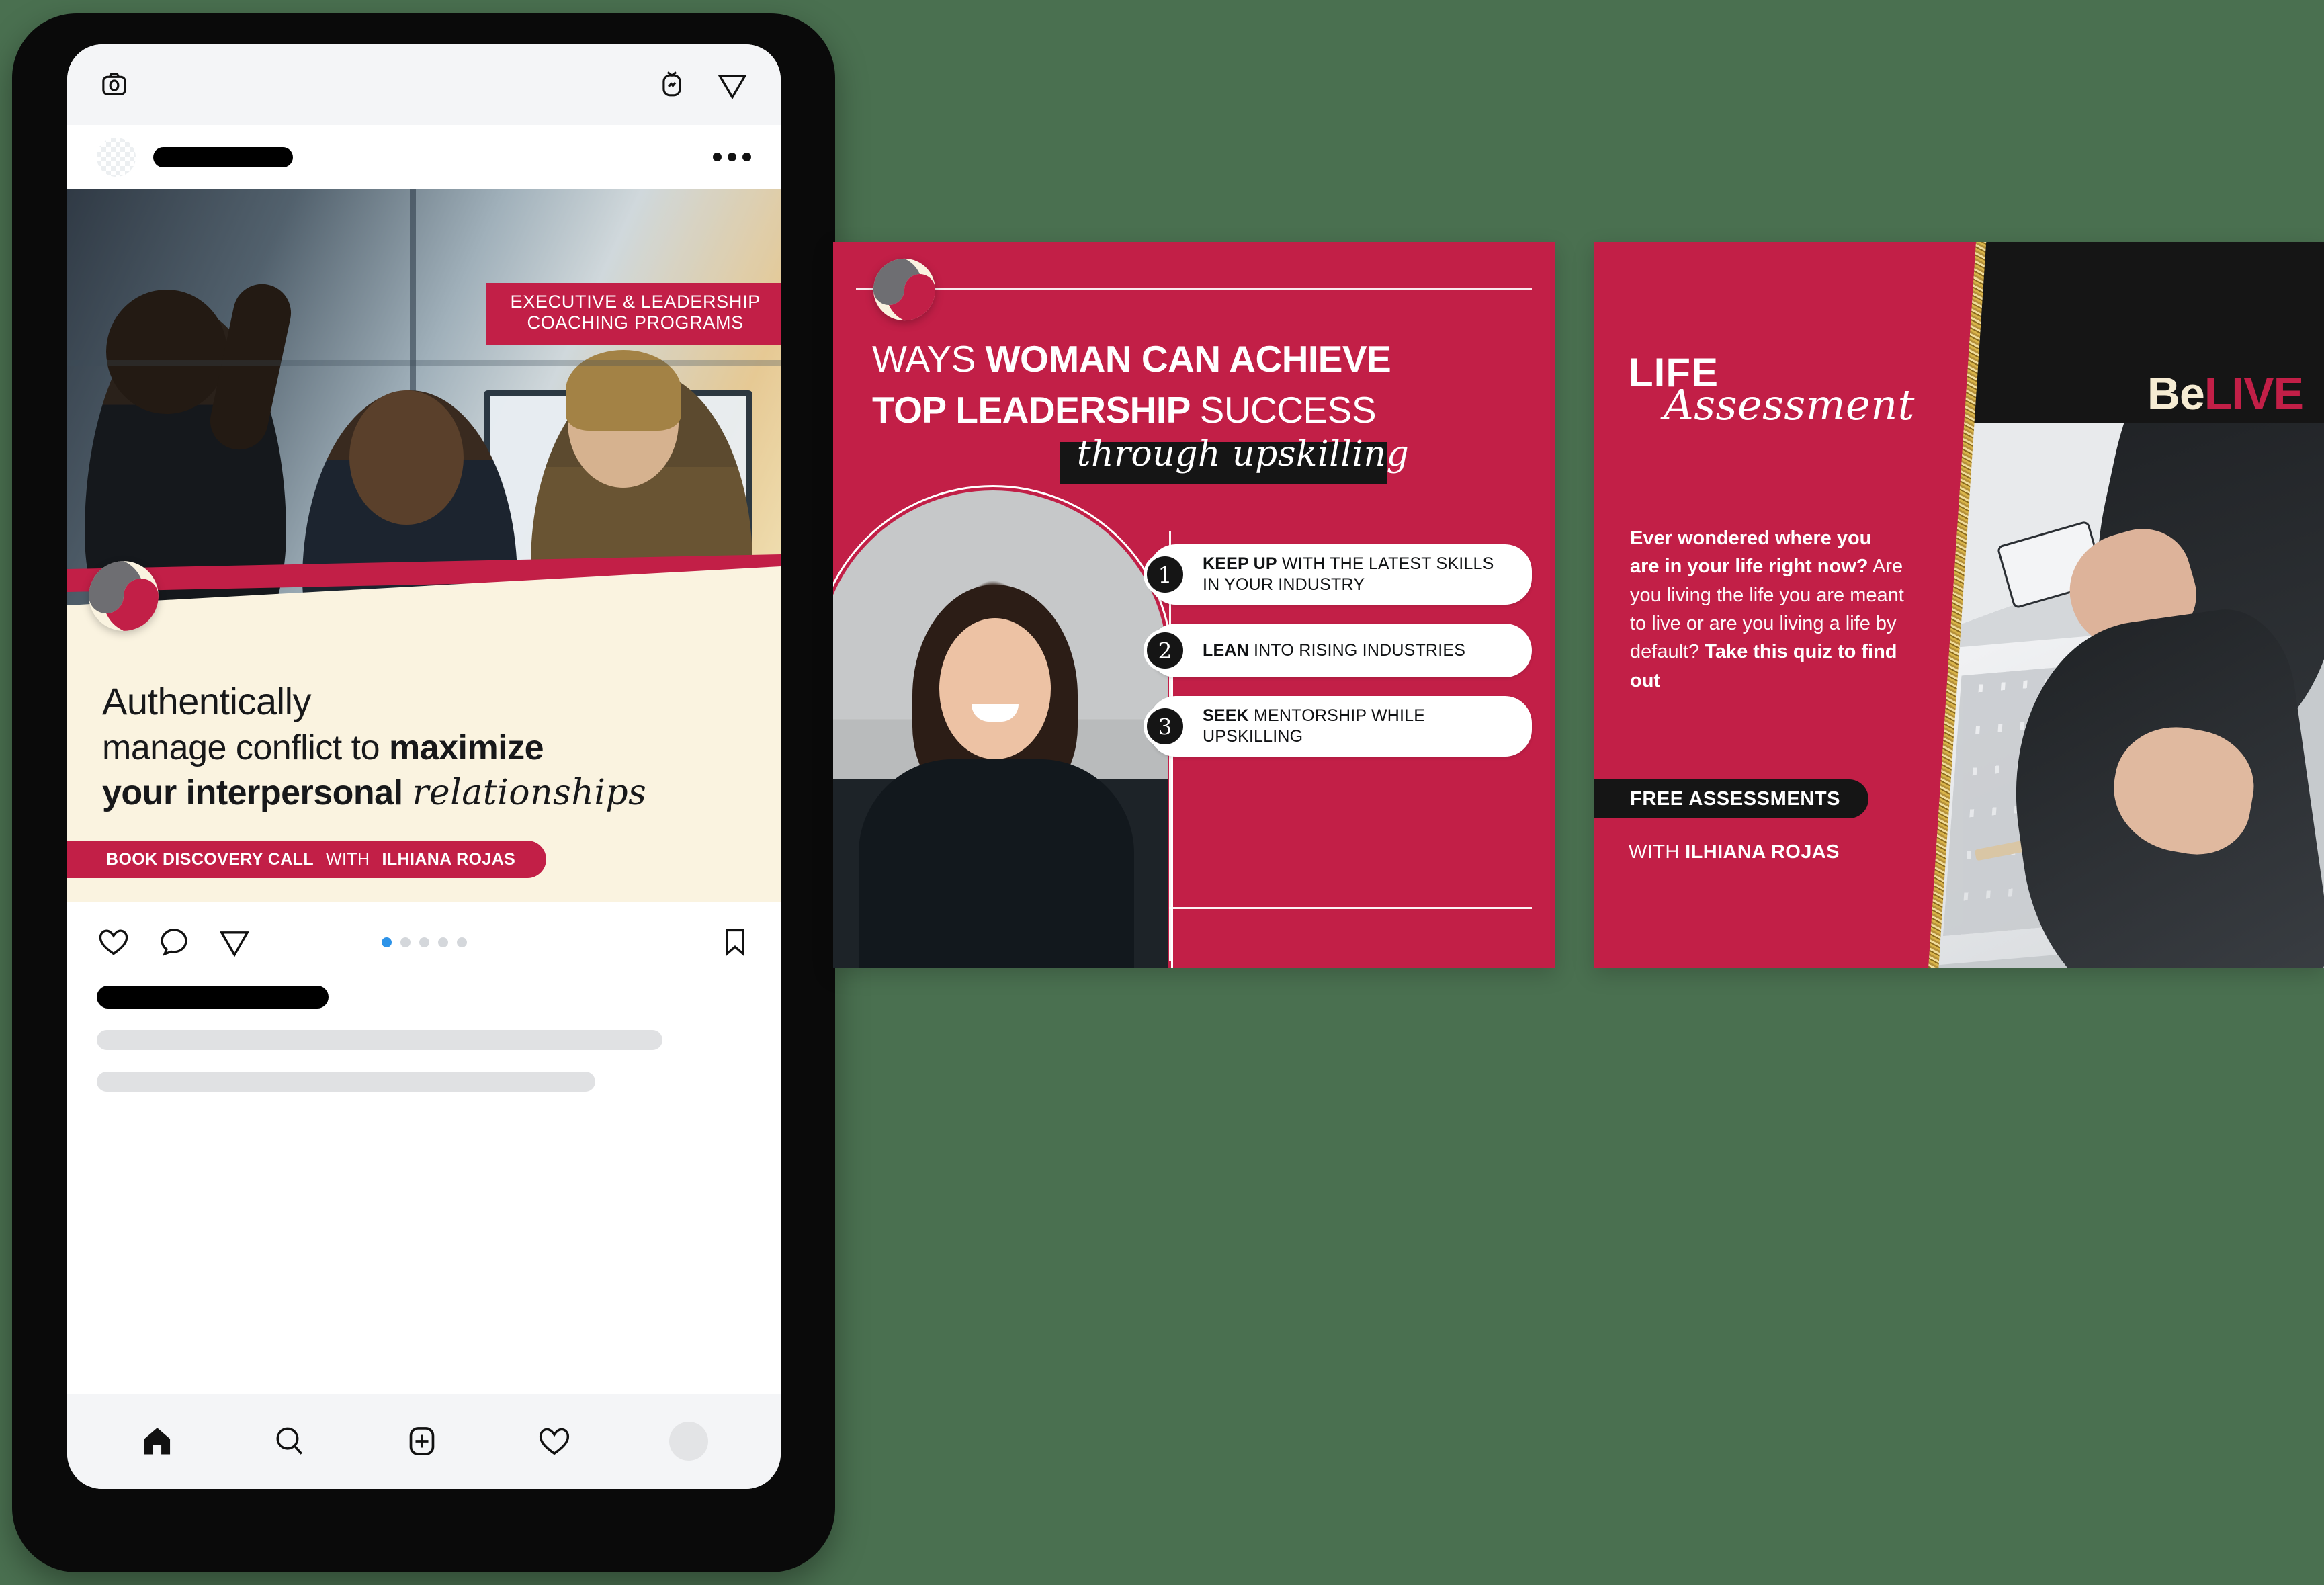 Image resolution: width=2324 pixels, height=1585 pixels. I want to click on card-2-title-line-1: WAYS WOMAN CAN ACHIEVE, so click(1194, 359).